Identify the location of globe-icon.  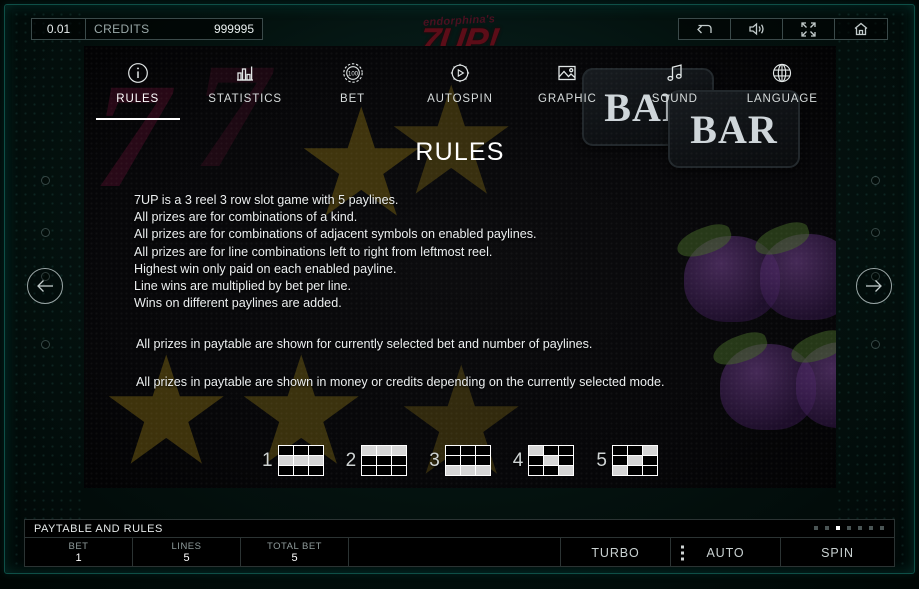
(782, 73).